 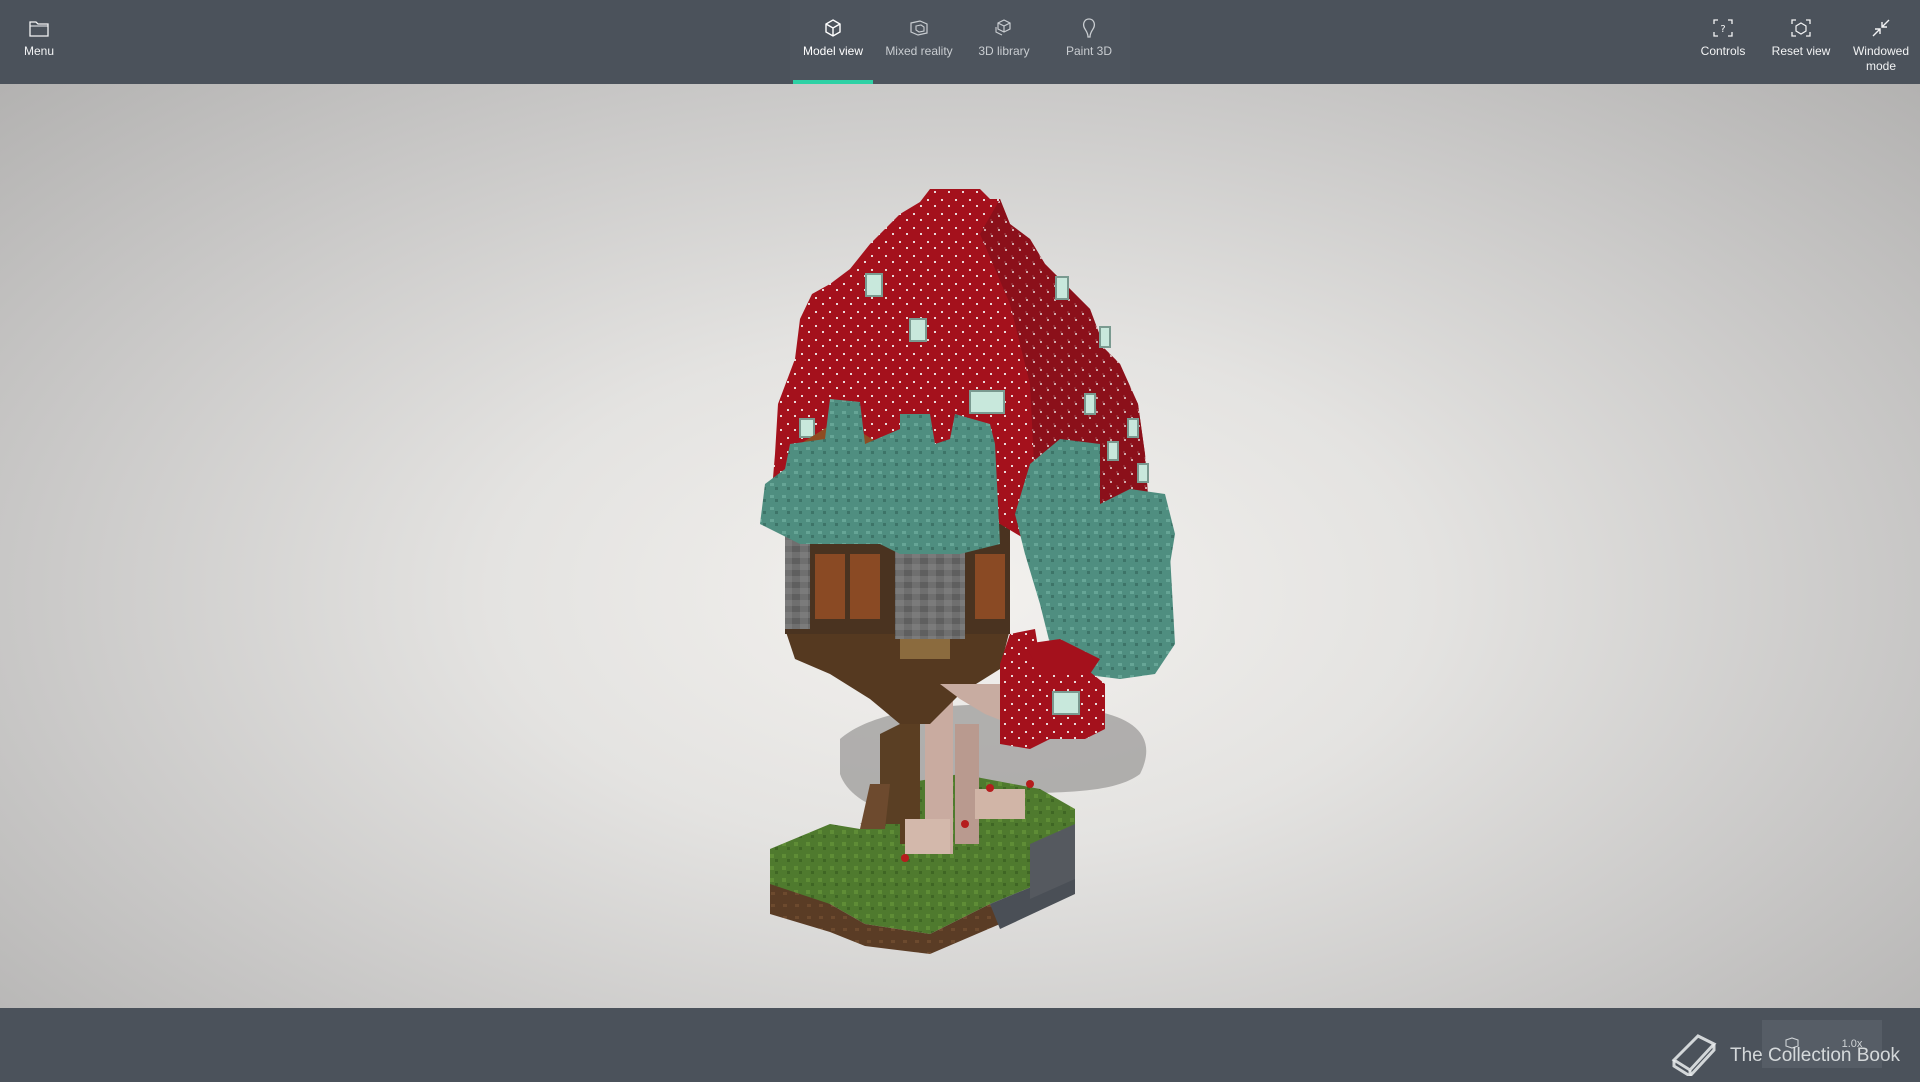 I want to click on tab-label: Paint 3D, so click(x=1089, y=51).